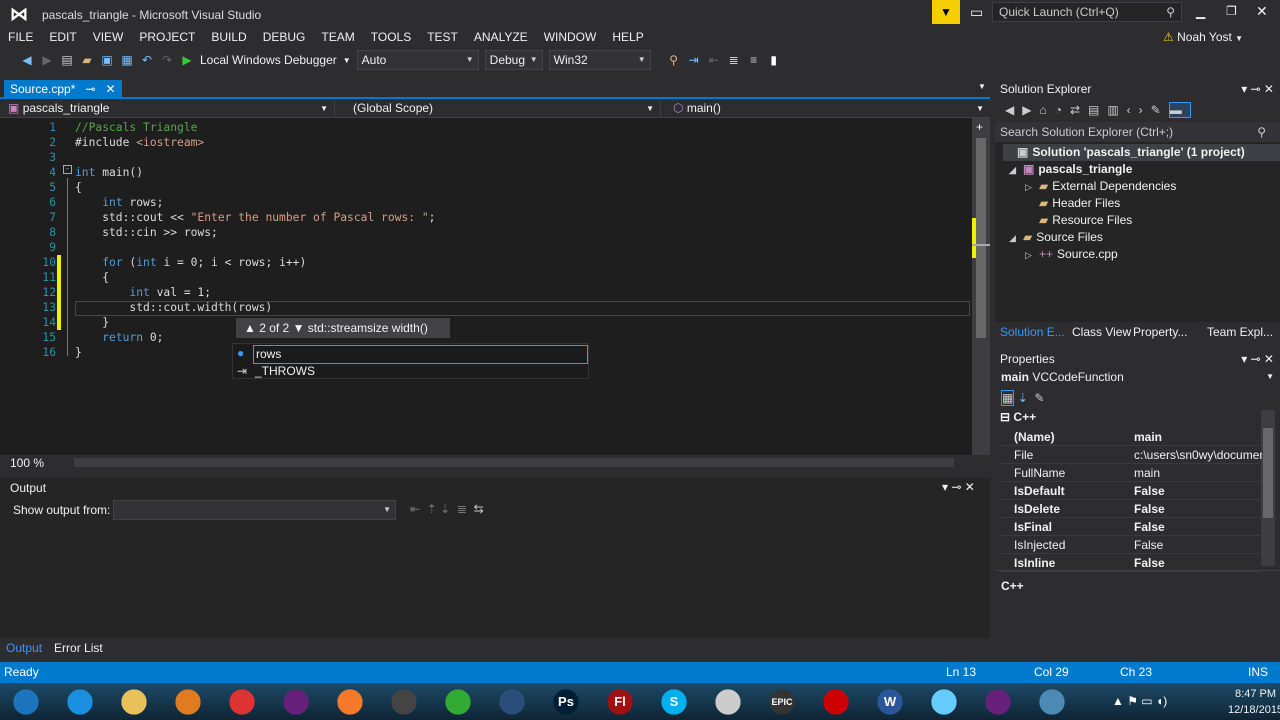 This screenshot has width=1280, height=720. Describe the element at coordinates (167, 37) in the screenshot. I see `menu-project: PROJECT` at that location.